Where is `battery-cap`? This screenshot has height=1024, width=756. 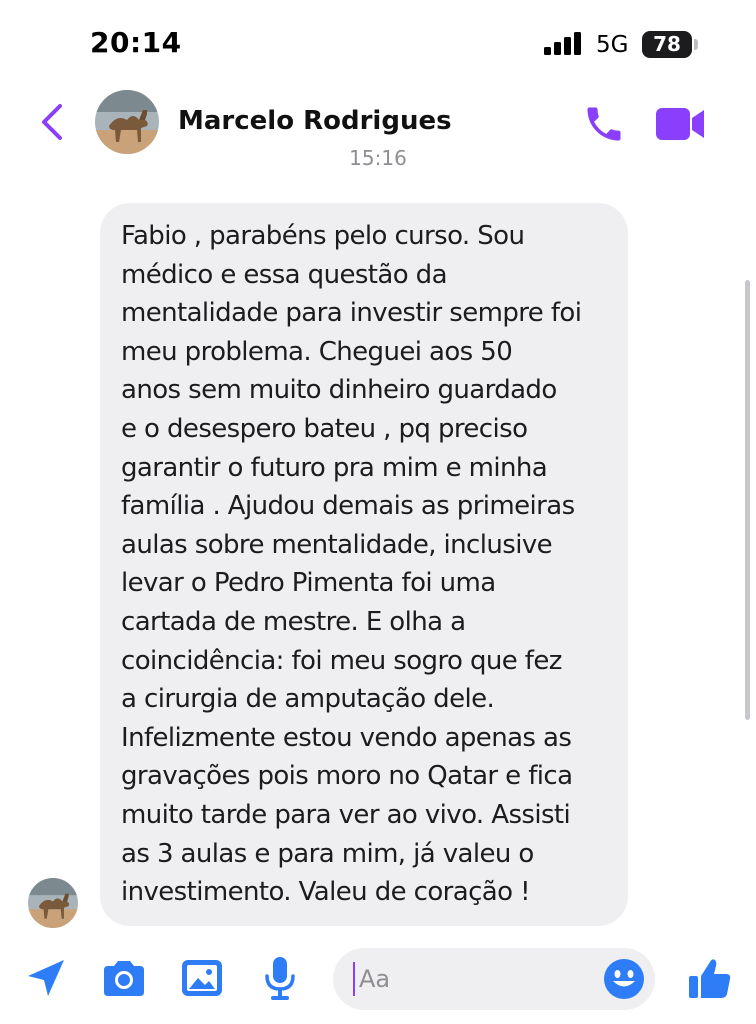
battery-cap is located at coordinates (696, 44).